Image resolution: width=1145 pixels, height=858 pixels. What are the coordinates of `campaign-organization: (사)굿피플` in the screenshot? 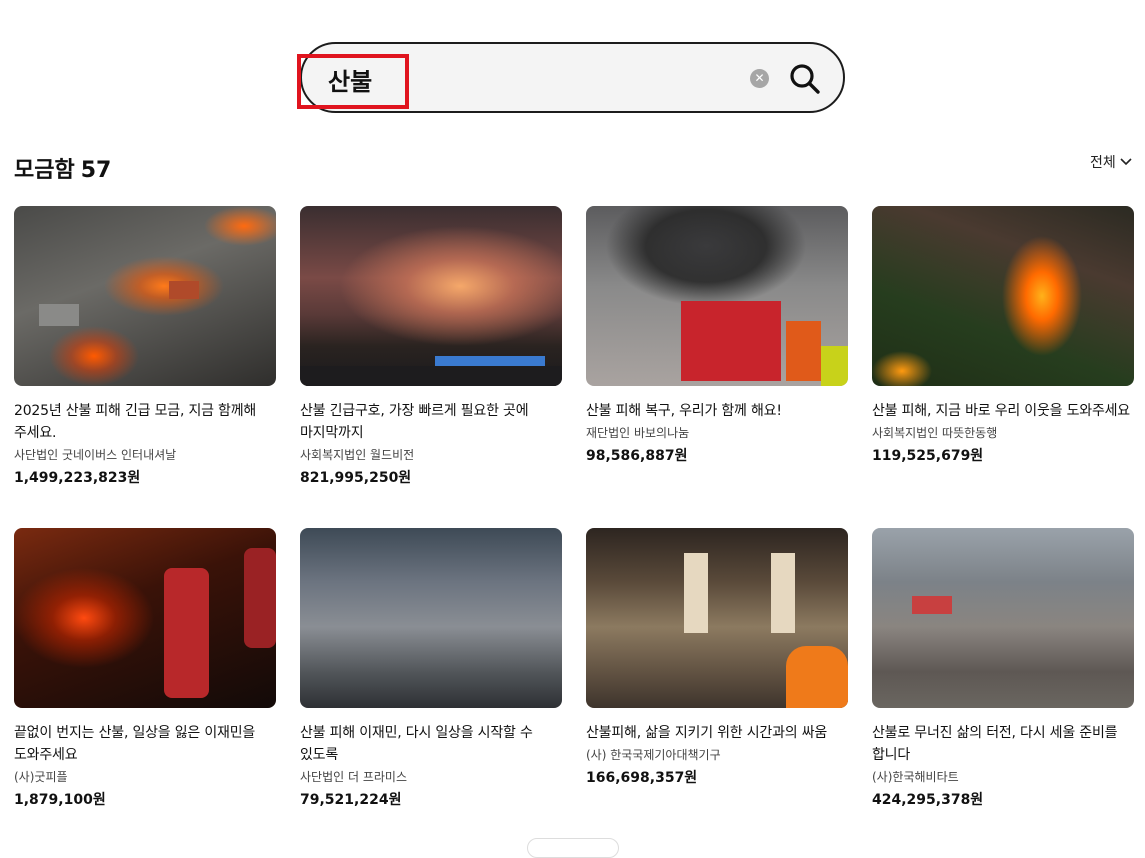 It's located at (41, 777).